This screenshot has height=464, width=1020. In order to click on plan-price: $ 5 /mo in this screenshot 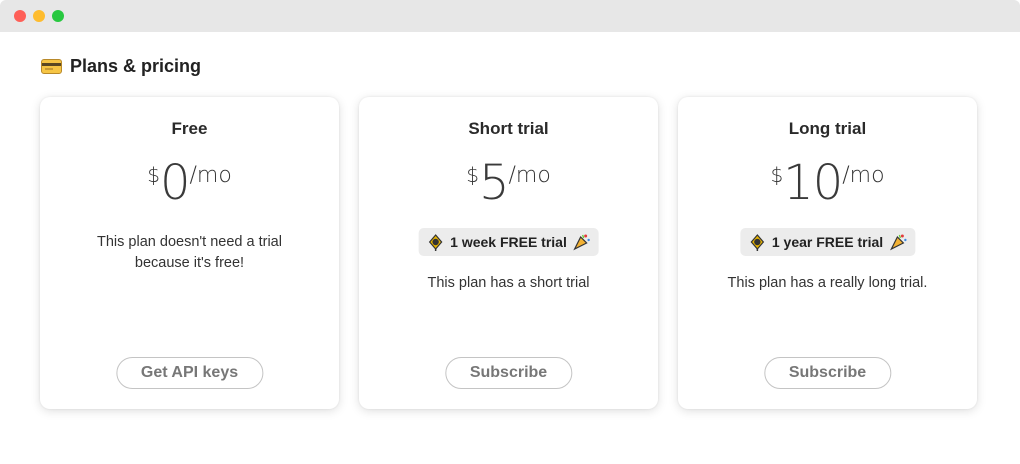, I will do `click(508, 183)`.